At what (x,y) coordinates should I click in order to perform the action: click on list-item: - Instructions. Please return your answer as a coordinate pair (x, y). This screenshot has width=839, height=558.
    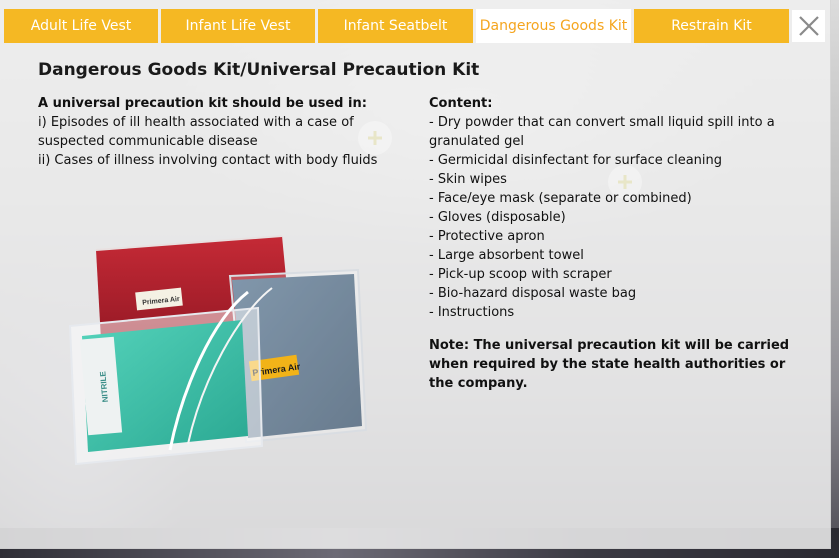
    Looking at the image, I should click on (472, 312).